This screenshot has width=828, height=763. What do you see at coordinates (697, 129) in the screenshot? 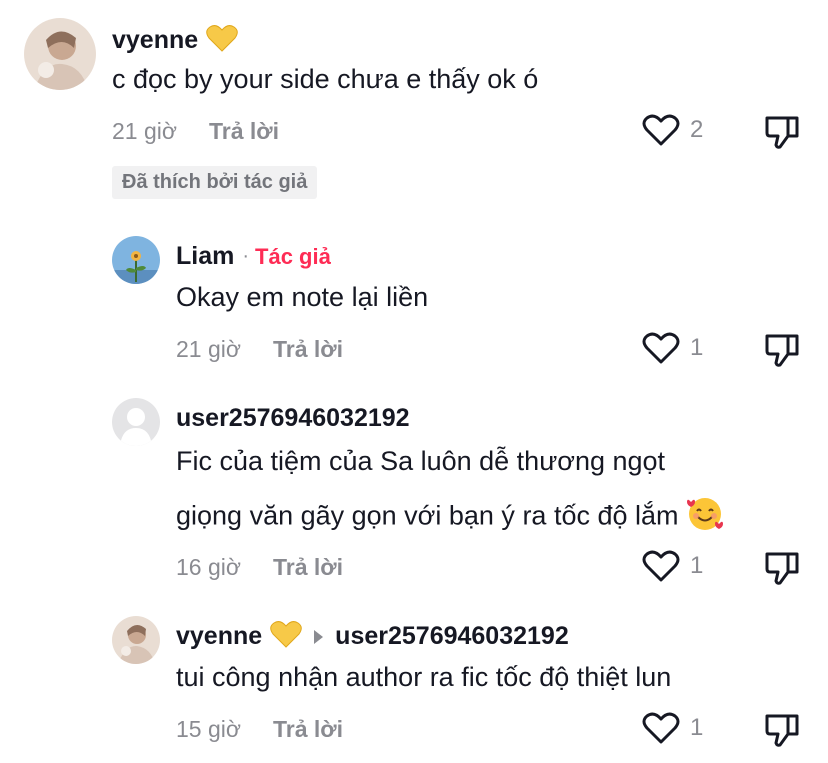
I see `like-count: 2` at bounding box center [697, 129].